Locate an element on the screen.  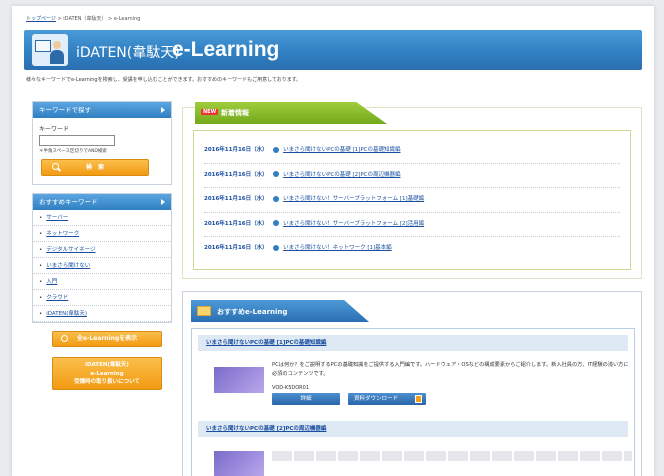
news-item: 2016年11月16日（水） いまさら聞けない！ネットワーク [1]基本編 is located at coordinates (412, 249).